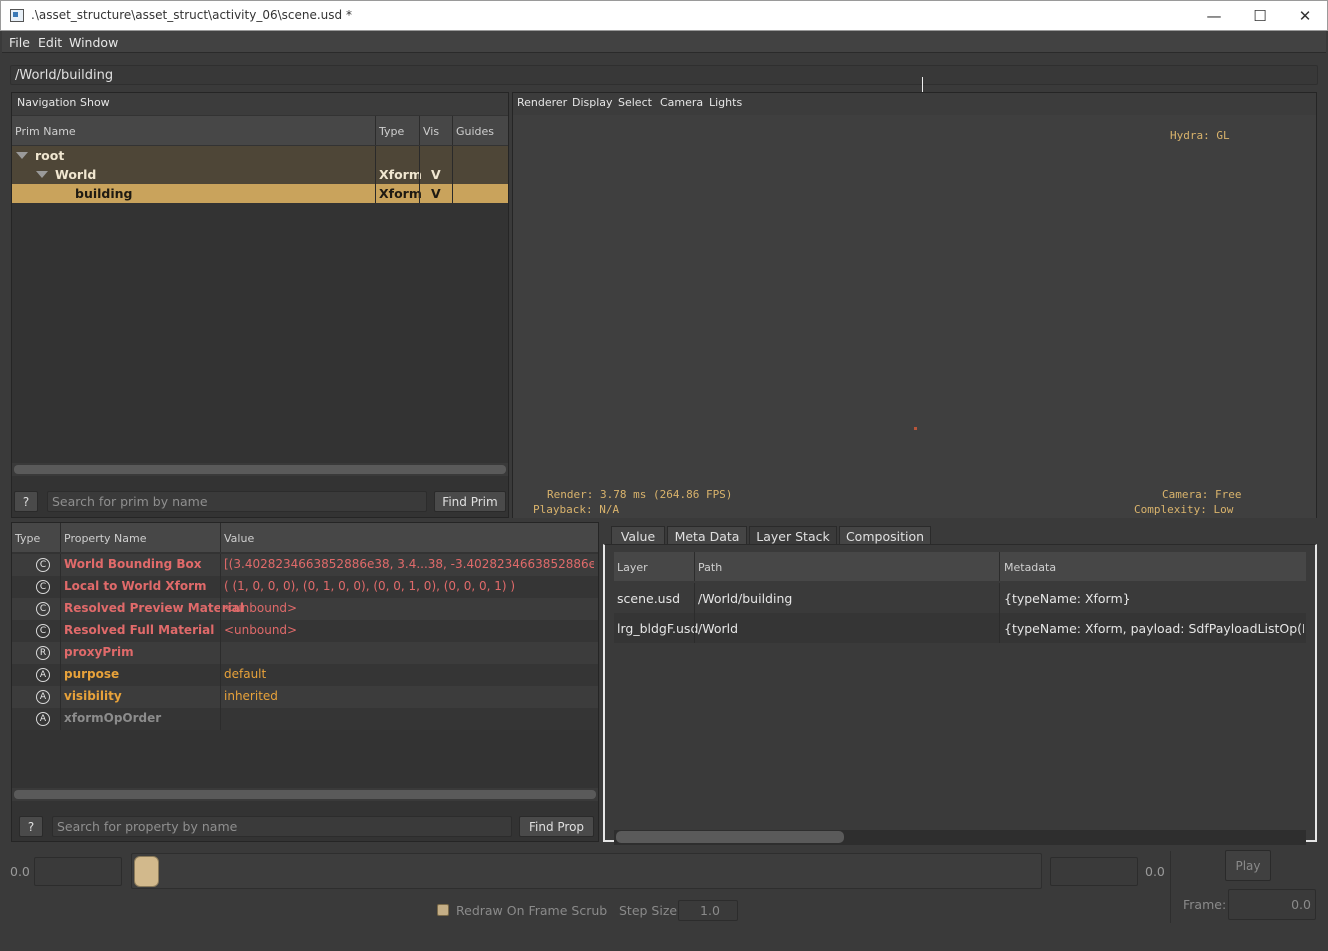  I want to click on tab-composition: Composition, so click(885, 536).